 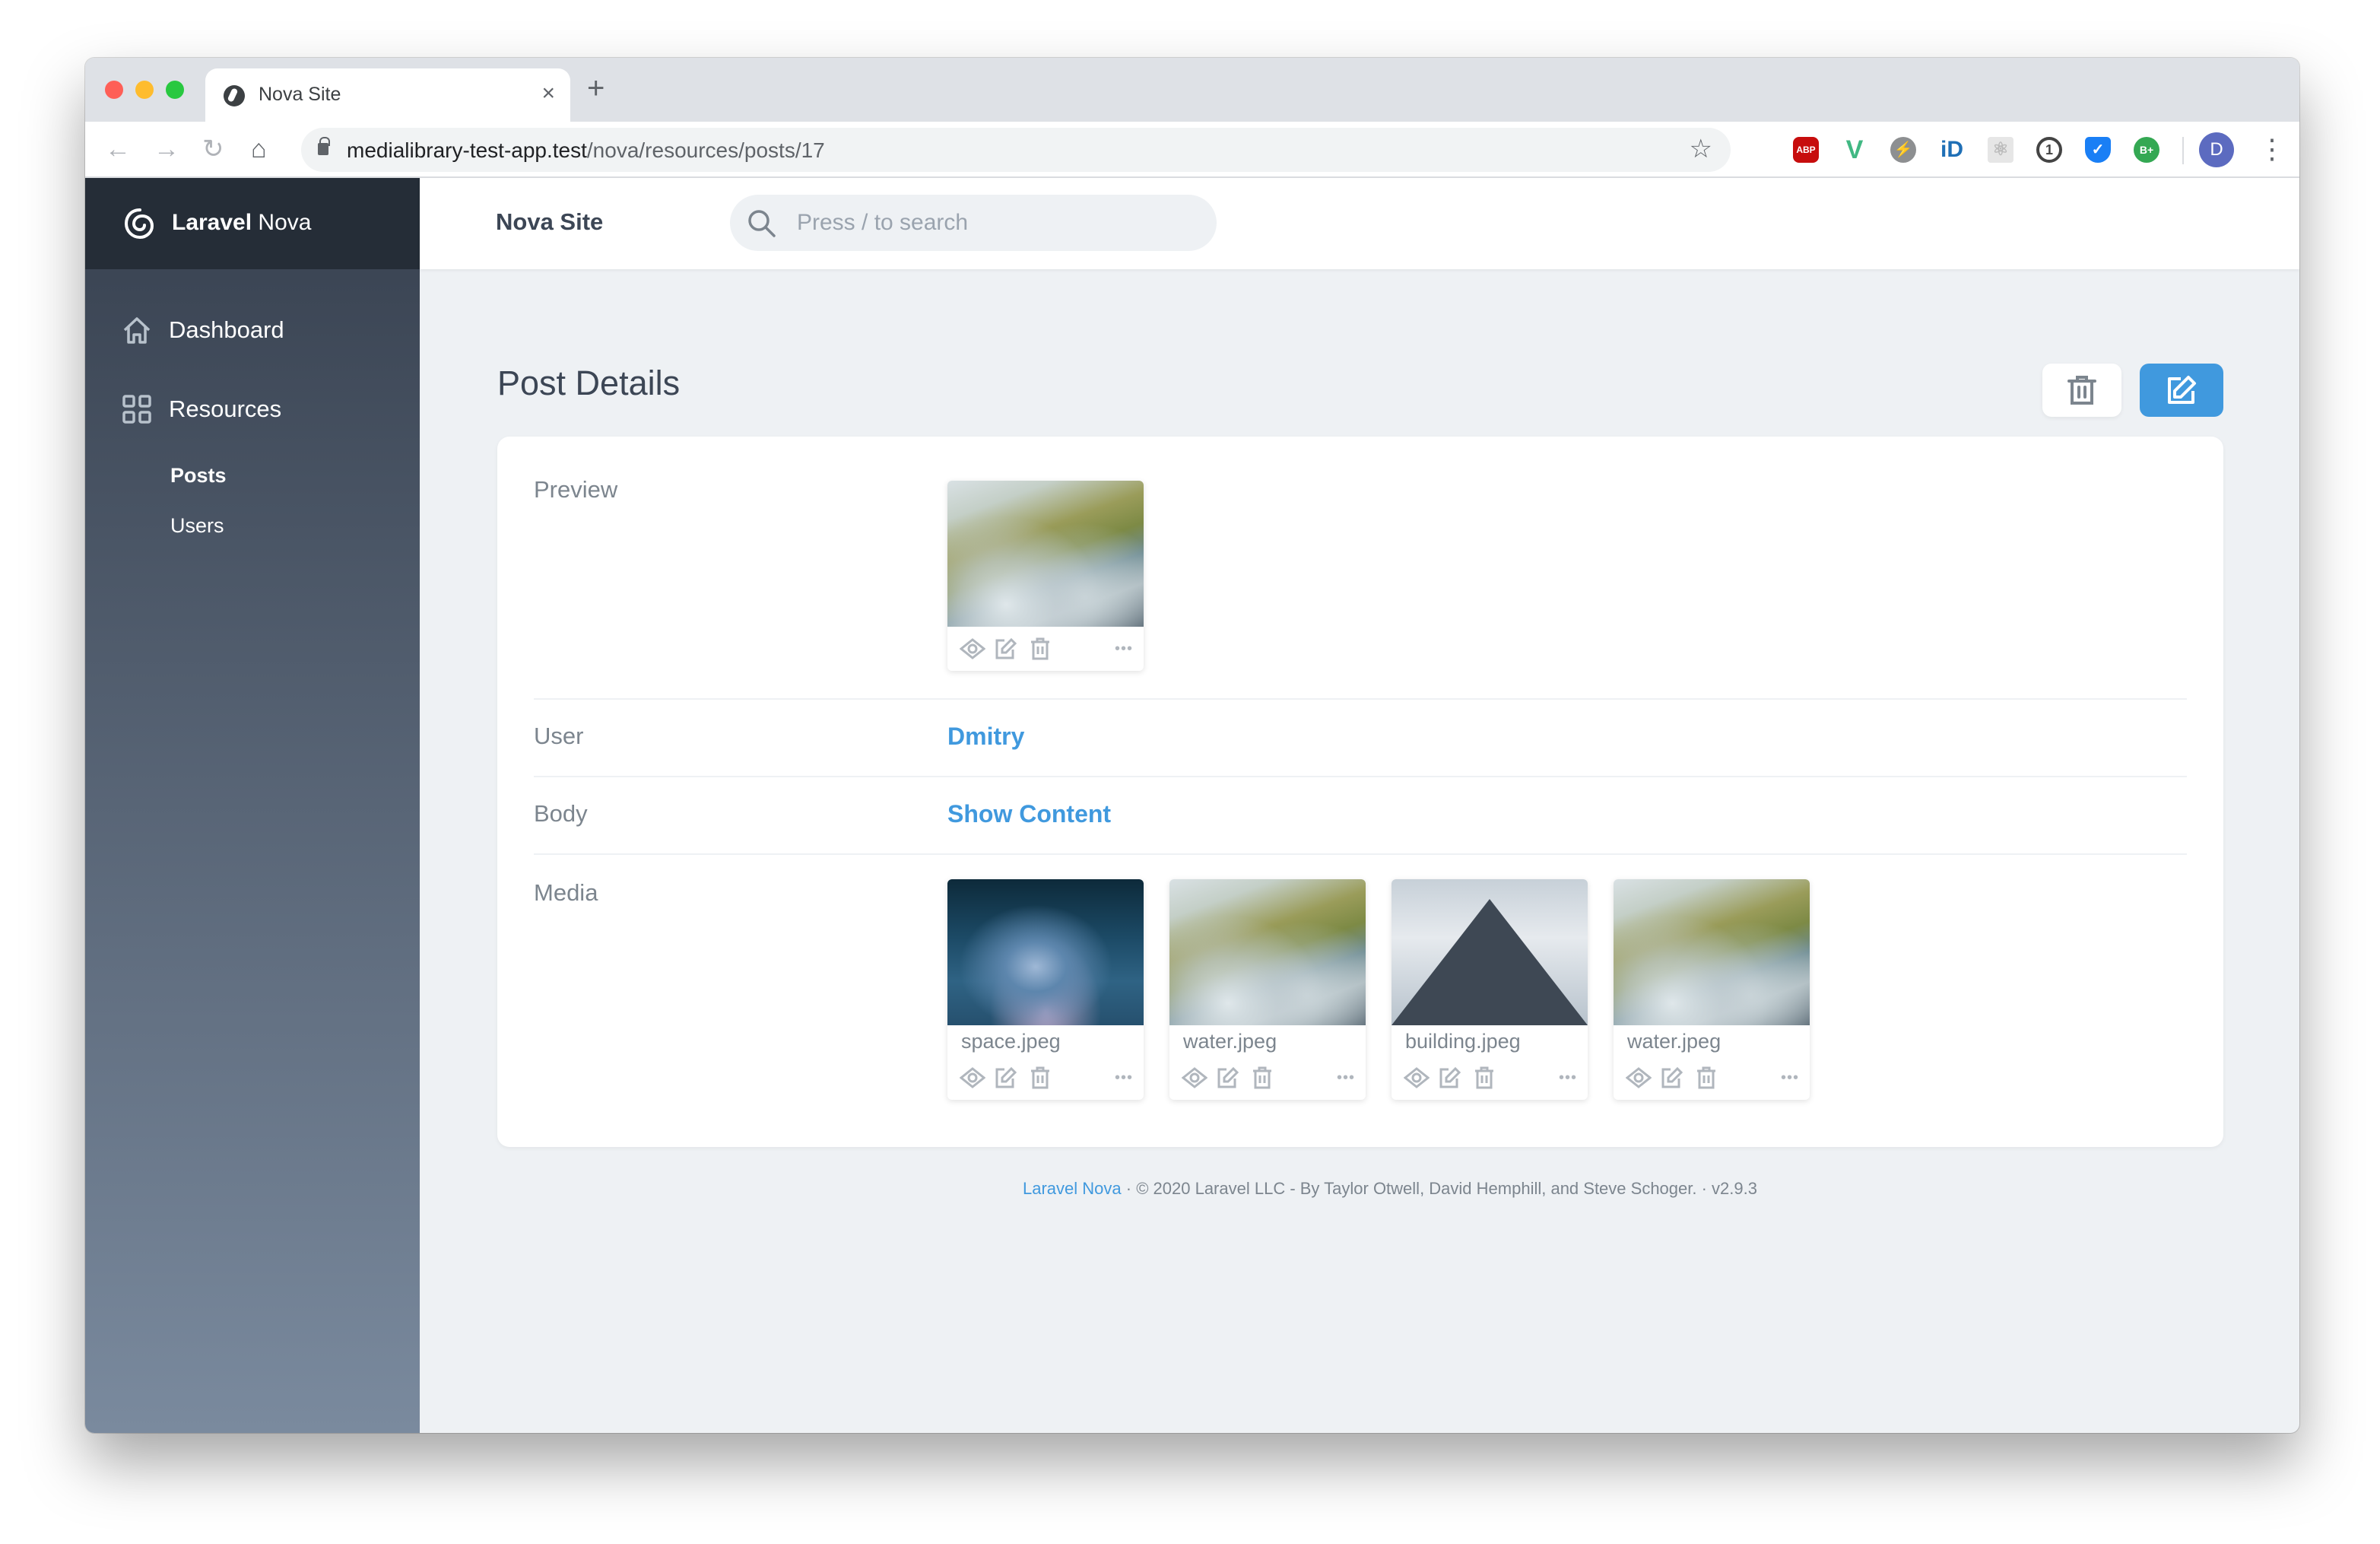 I want to click on bookmark-star-icon: ☆, so click(x=1701, y=149).